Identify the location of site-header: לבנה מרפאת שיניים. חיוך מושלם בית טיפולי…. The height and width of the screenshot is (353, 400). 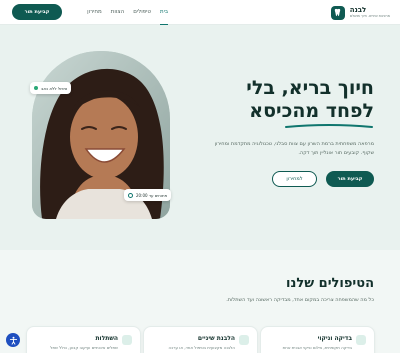
(200, 12).